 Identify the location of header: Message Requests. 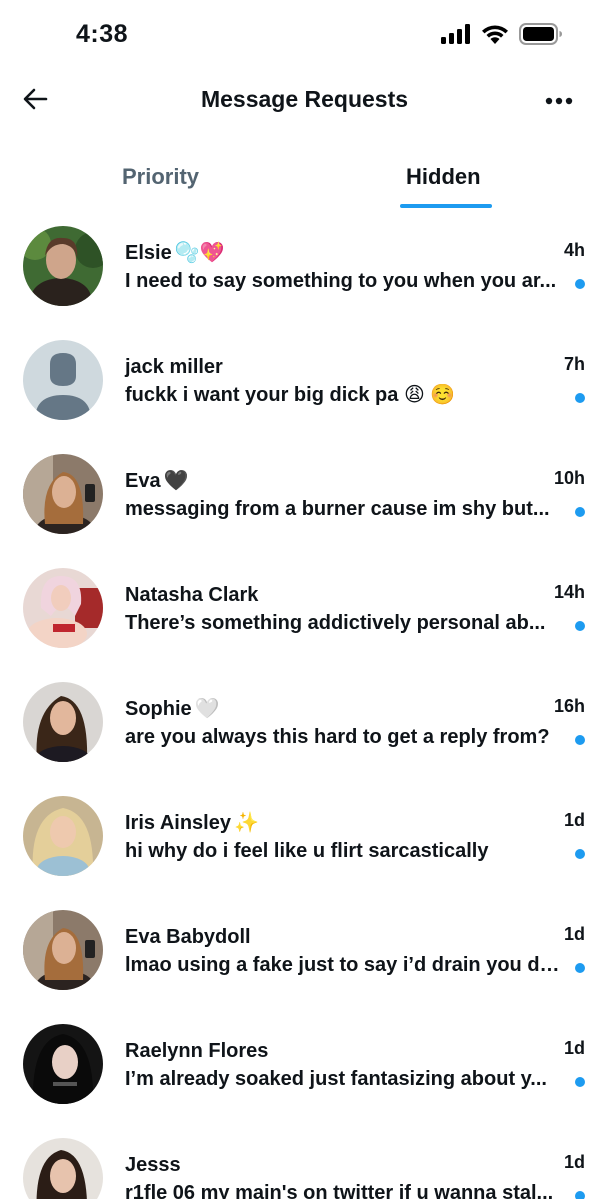
(304, 100).